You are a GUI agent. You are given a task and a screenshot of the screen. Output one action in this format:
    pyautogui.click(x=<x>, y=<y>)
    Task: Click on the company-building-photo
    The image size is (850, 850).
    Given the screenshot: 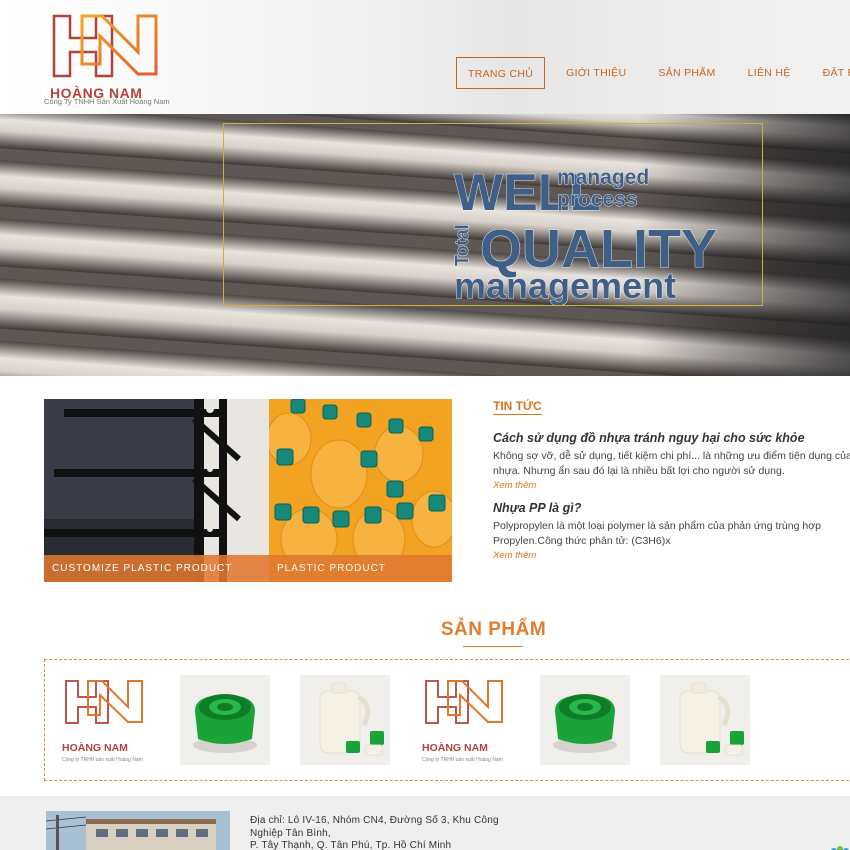 What is the action you would take?
    pyautogui.click(x=138, y=830)
    